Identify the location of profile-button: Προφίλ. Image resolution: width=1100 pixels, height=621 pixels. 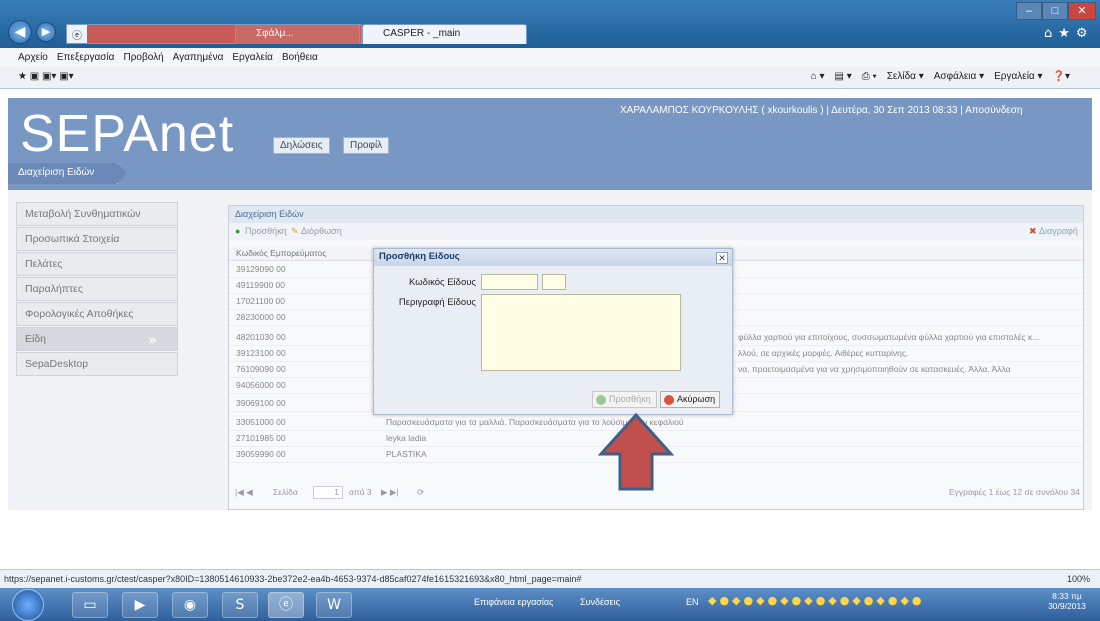
(366, 145).